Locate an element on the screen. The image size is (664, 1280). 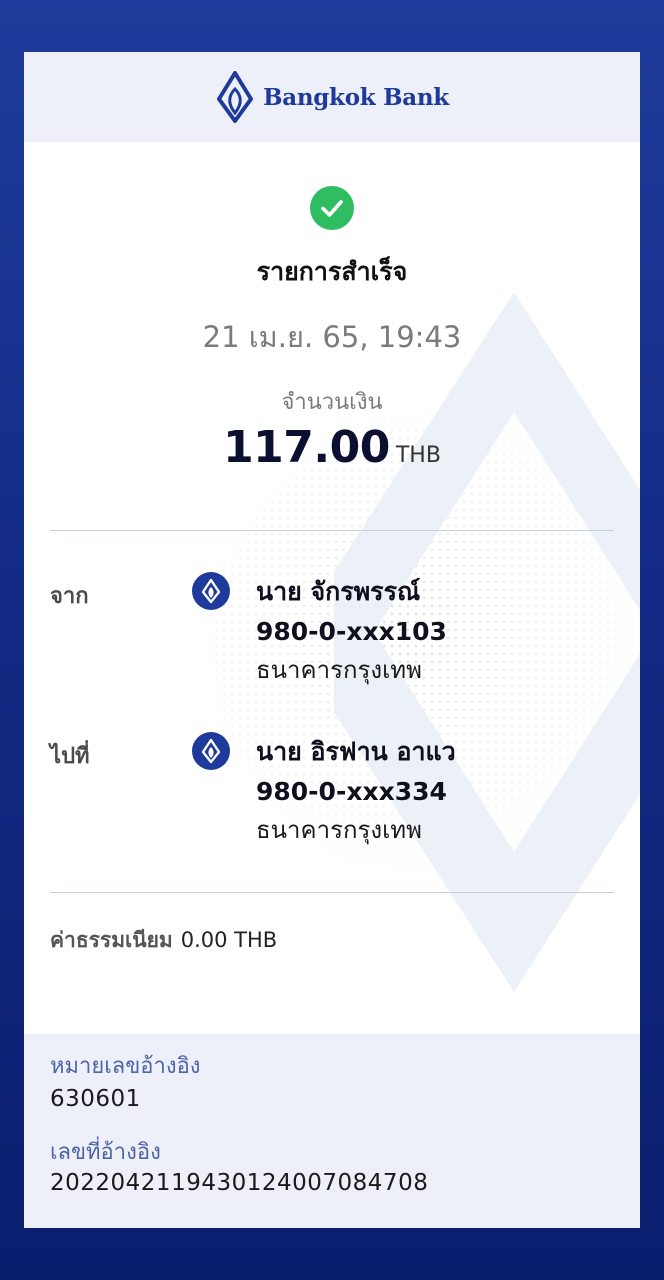
status-text: รายการสำเร็จ is located at coordinates (332, 271).